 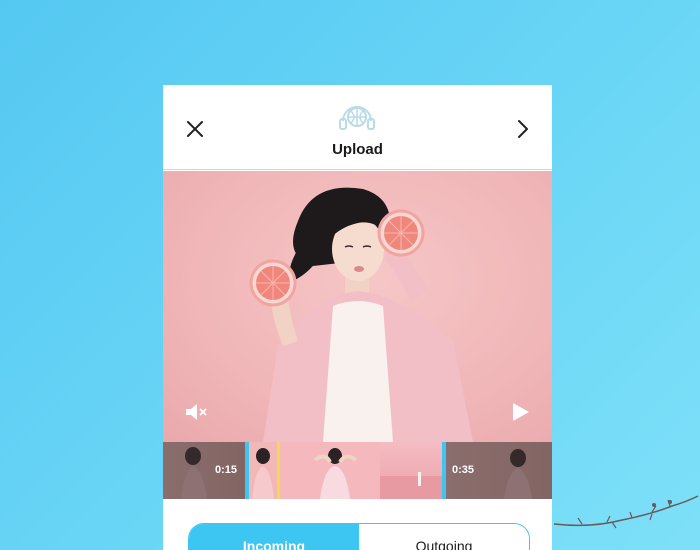 I want to click on globe-headphones-icon, so click(x=357, y=118).